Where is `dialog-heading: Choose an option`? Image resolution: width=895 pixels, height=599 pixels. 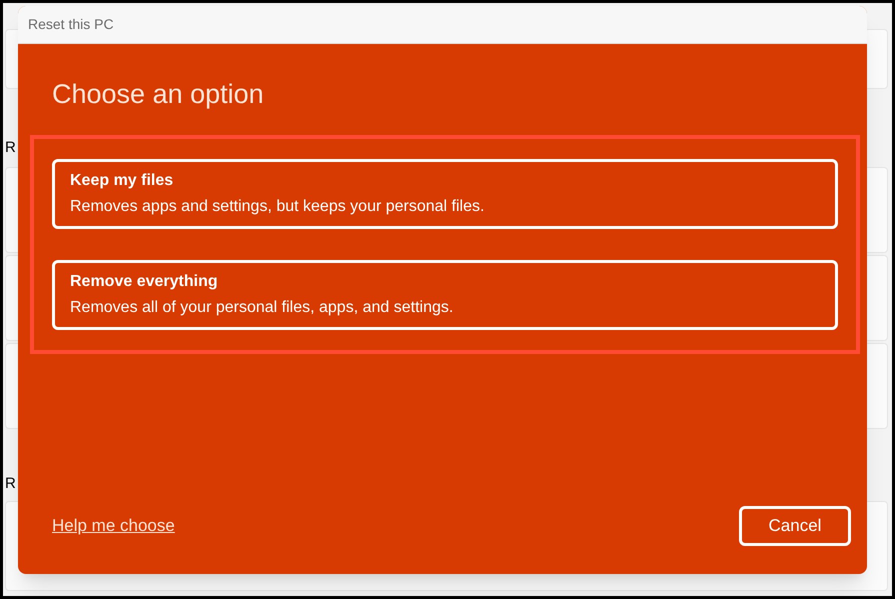 dialog-heading: Choose an option is located at coordinates (158, 94).